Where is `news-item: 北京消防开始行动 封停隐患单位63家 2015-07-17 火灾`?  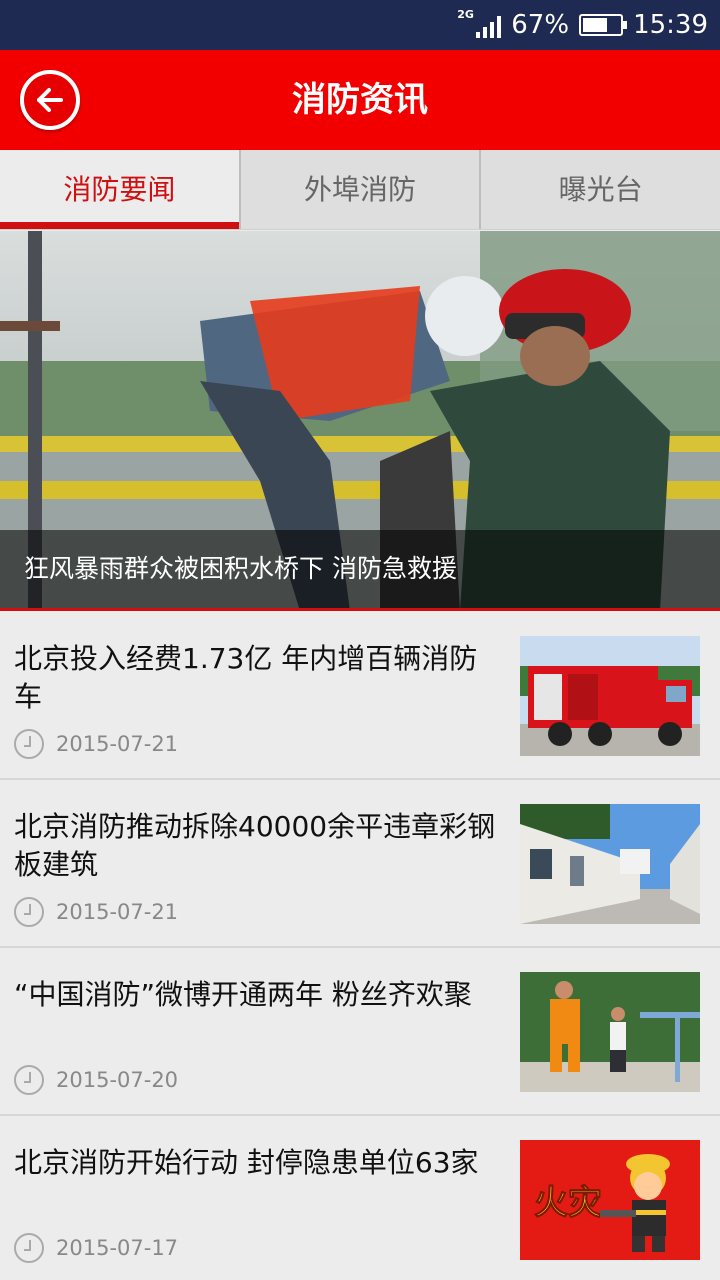
news-item: 北京消防开始行动 封停隐患单位63家 2015-07-17 火灾 is located at coordinates (360, 1198).